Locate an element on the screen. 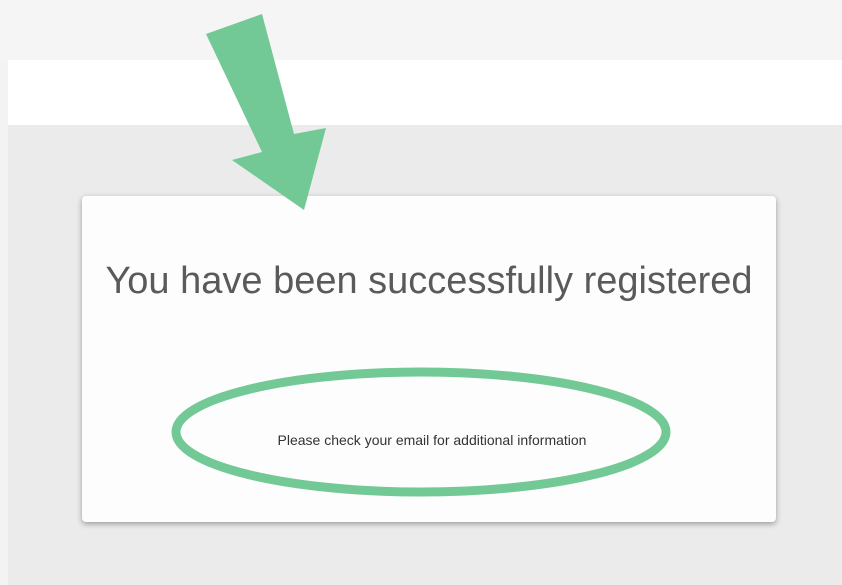 Image resolution: width=842 pixels, height=585 pixels. header-bar is located at coordinates (425, 92).